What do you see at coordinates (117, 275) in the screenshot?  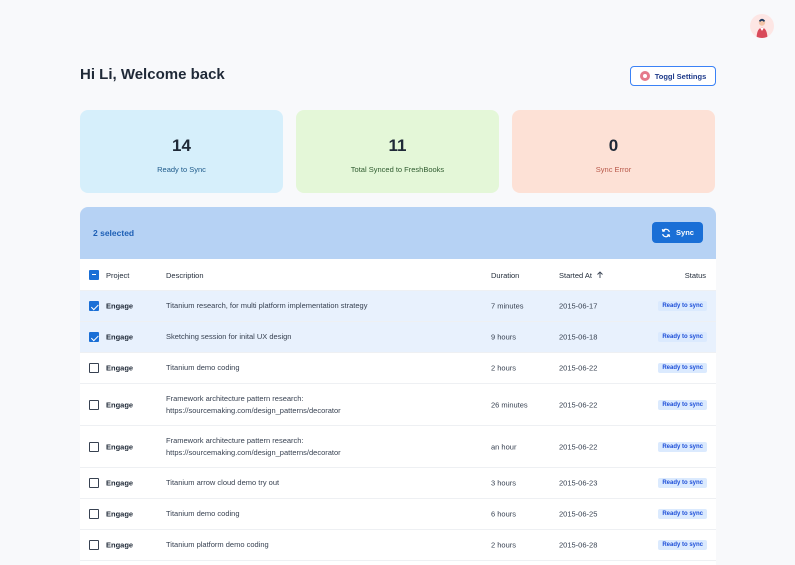 I see `column-project: Project` at bounding box center [117, 275].